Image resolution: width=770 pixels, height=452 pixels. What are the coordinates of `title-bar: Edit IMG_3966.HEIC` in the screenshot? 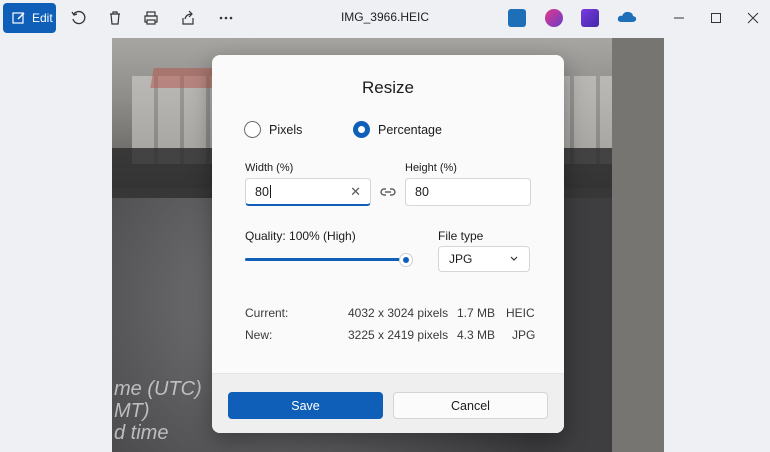 It's located at (385, 18).